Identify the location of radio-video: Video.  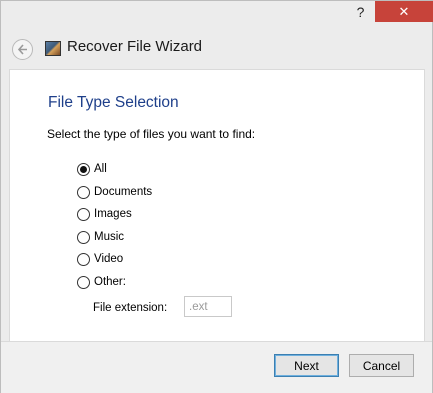
(100, 259).